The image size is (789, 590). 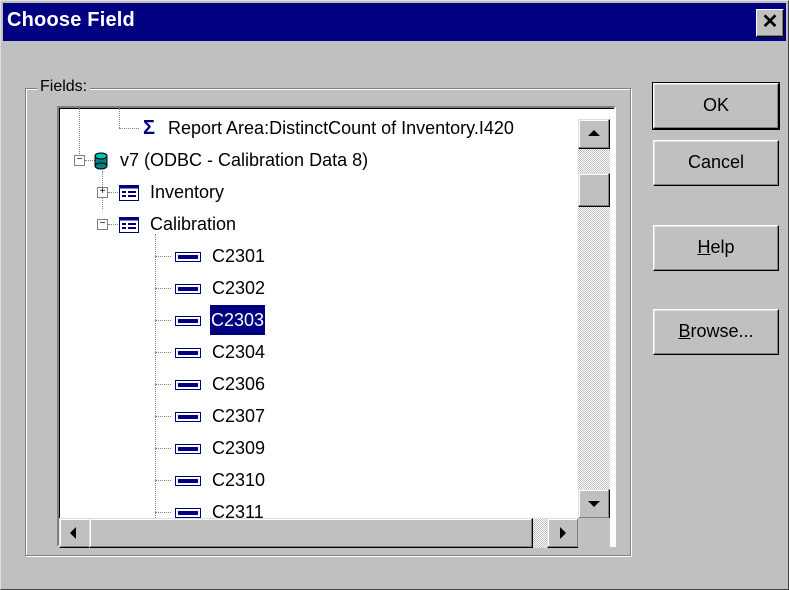 I want to click on scroll-right-button, so click(x=563, y=533).